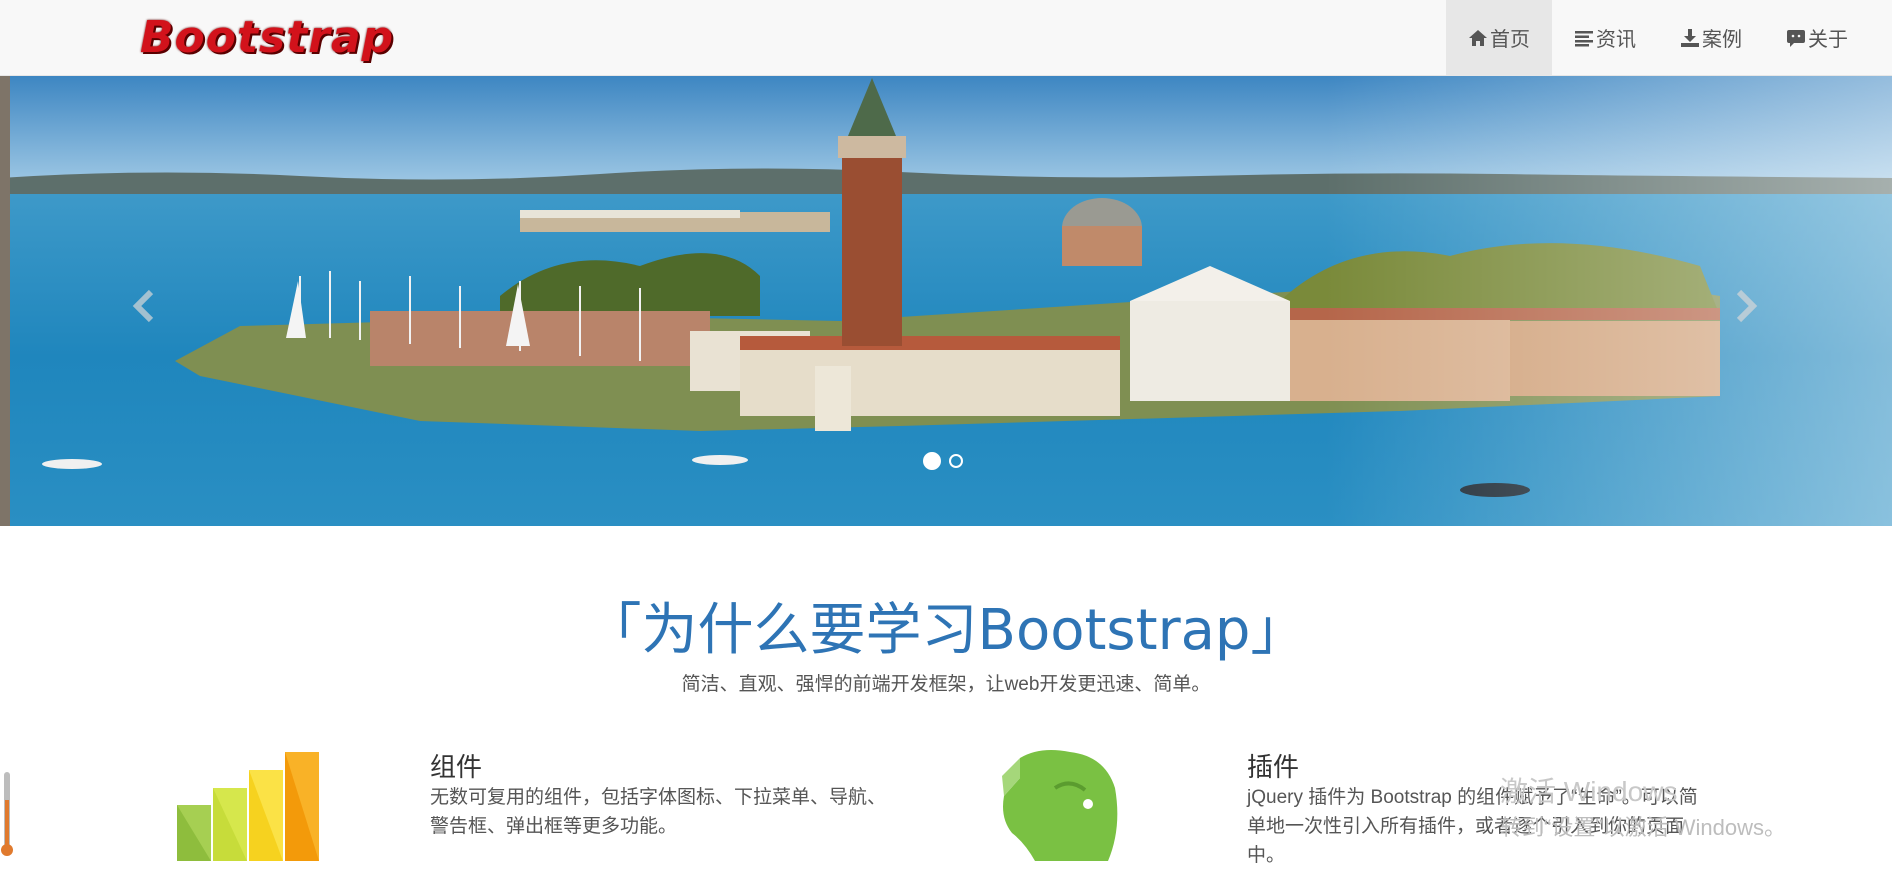 The width and height of the screenshot is (1892, 870). I want to click on nav-item-label: 首页, so click(1510, 40).